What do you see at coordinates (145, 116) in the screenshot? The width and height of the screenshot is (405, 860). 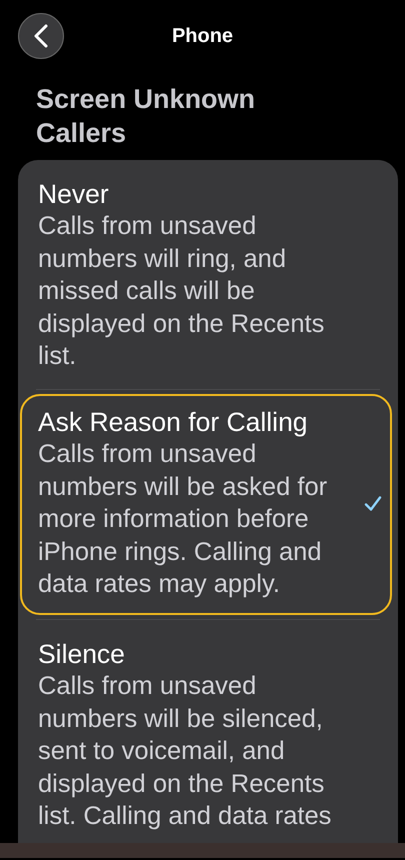 I see `section-title: Screen Unknown Callers` at bounding box center [145, 116].